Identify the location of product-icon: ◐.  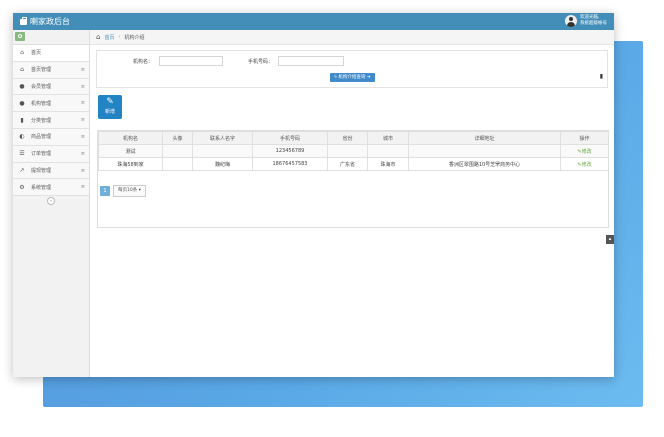
(22, 137).